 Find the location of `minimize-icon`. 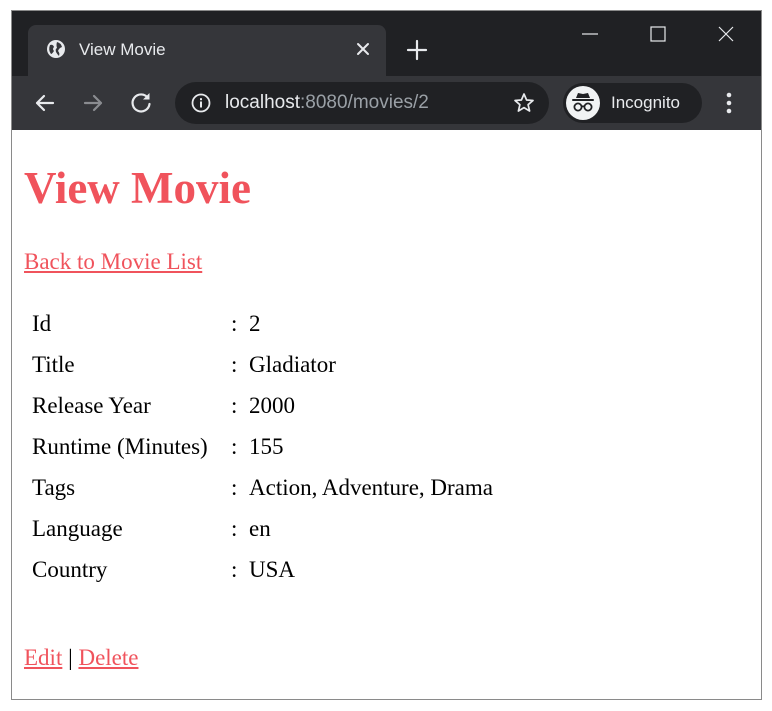

minimize-icon is located at coordinates (590, 34).